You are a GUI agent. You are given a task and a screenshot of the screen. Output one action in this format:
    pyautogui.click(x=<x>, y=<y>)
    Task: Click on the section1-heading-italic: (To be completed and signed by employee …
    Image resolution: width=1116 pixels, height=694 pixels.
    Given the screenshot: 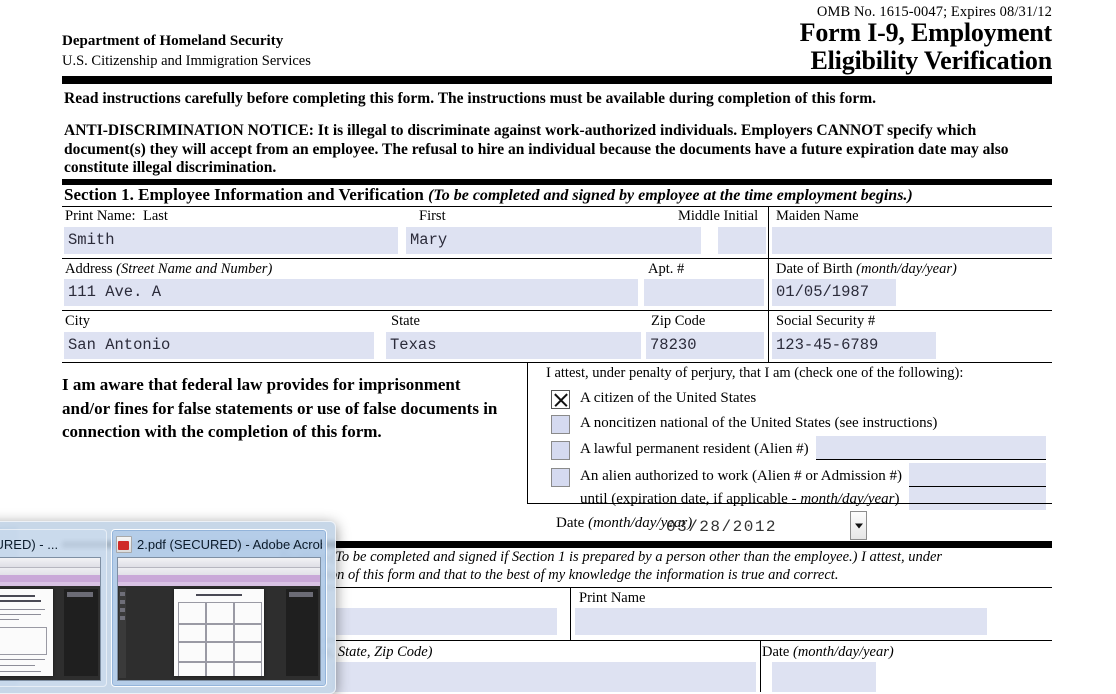 What is the action you would take?
    pyautogui.click(x=670, y=195)
    